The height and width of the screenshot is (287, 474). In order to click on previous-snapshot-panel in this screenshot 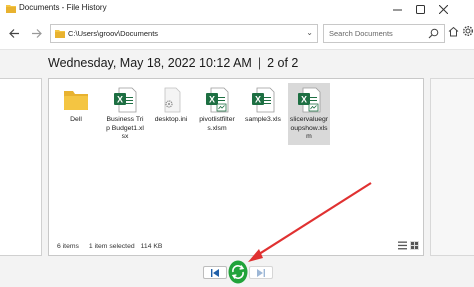, I will do `click(21, 167)`.